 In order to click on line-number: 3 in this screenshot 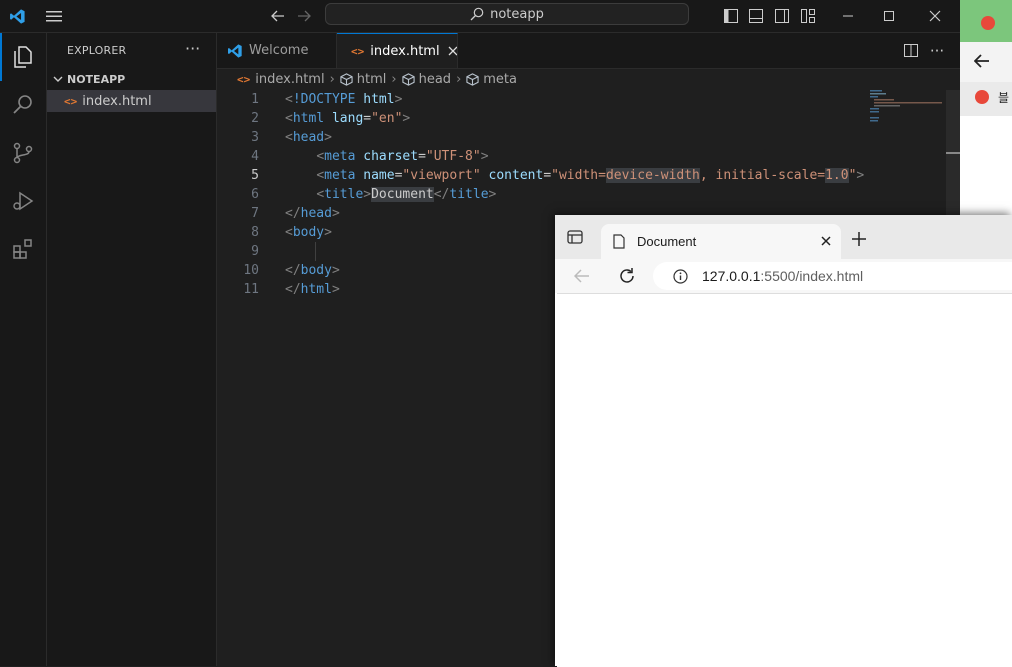, I will do `click(255, 137)`.